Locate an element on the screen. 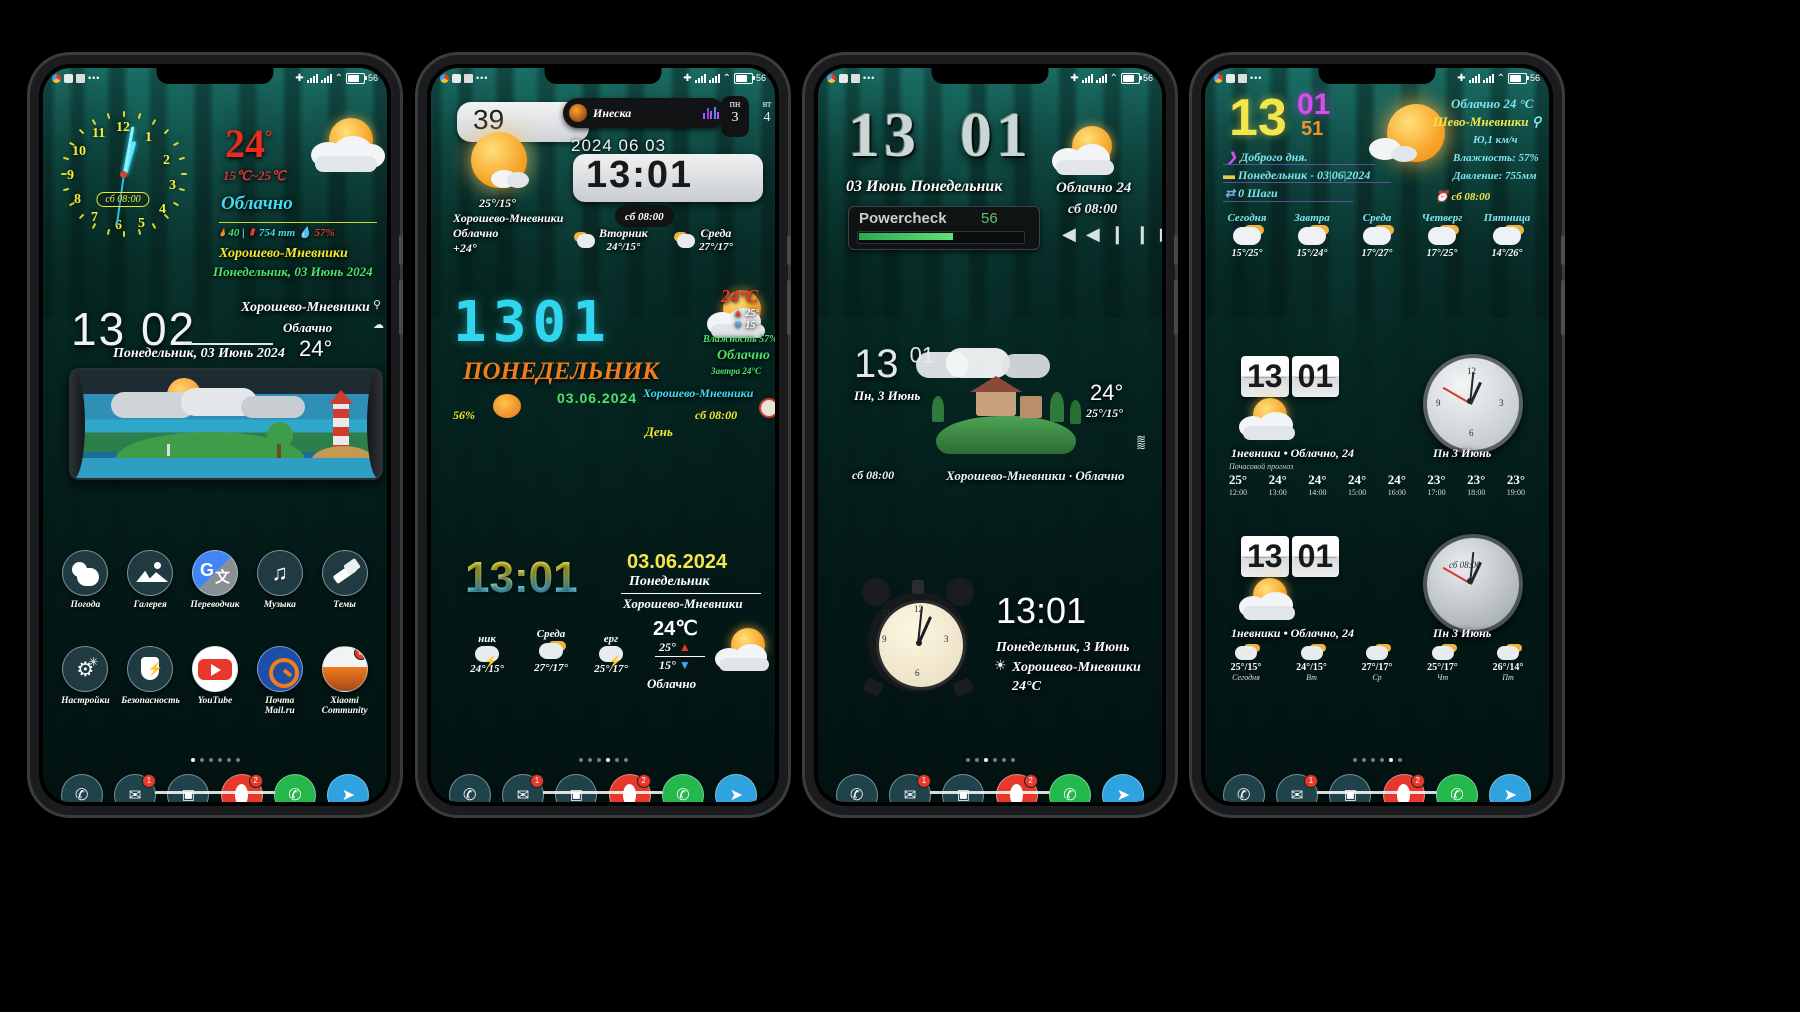 This screenshot has width=1800, height=1012. weather-metrics: 🌢 40 | ▮ 754 mm 💧 57% is located at coordinates (277, 233).